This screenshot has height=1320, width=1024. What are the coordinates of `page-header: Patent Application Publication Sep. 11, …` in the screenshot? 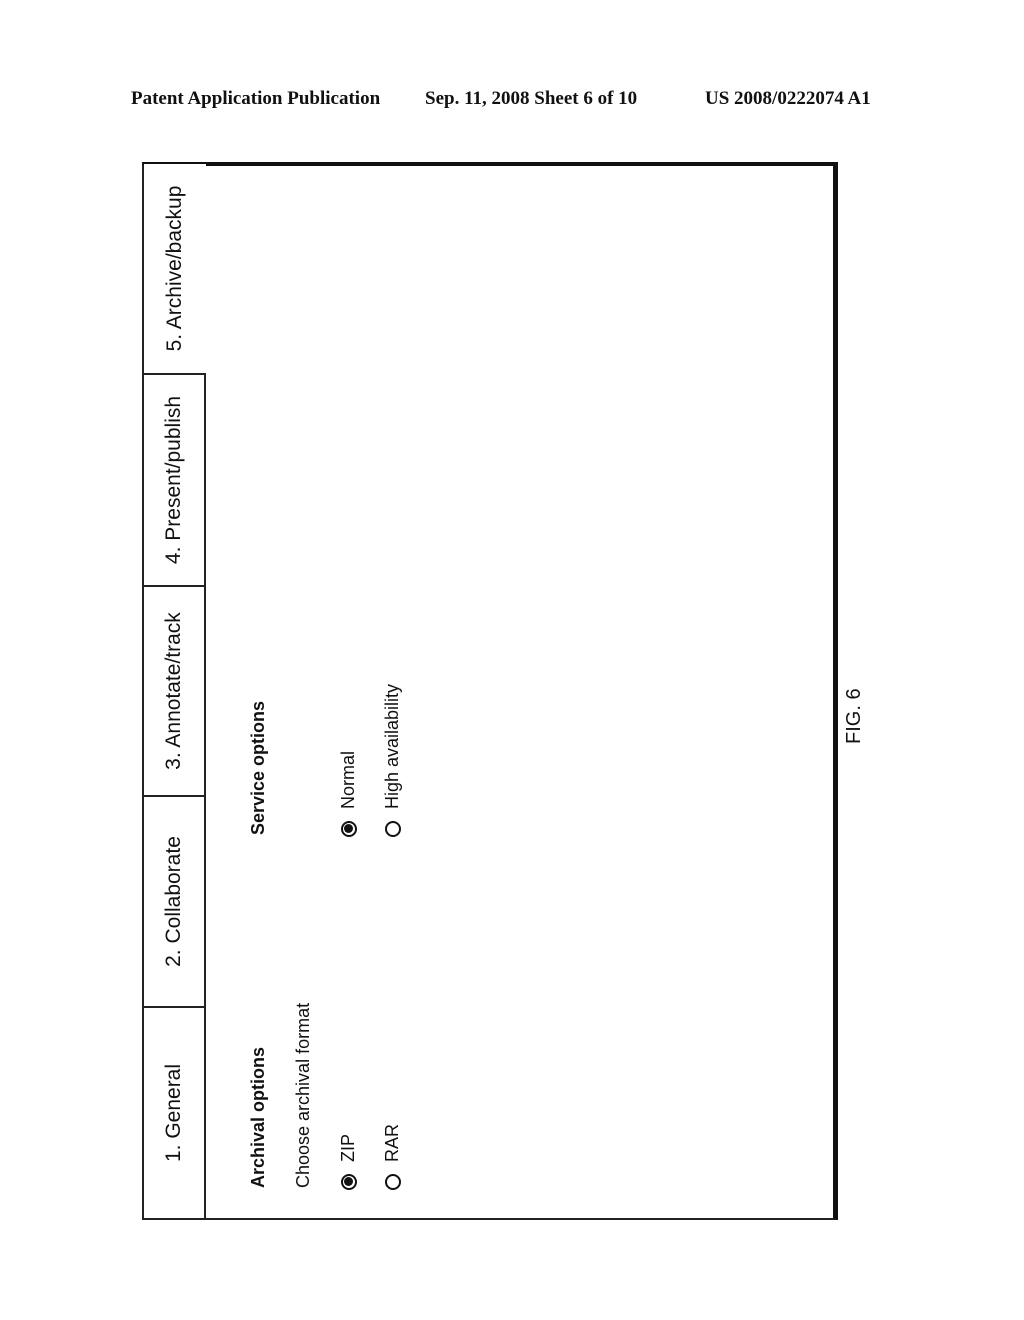 It's located at (512, 102).